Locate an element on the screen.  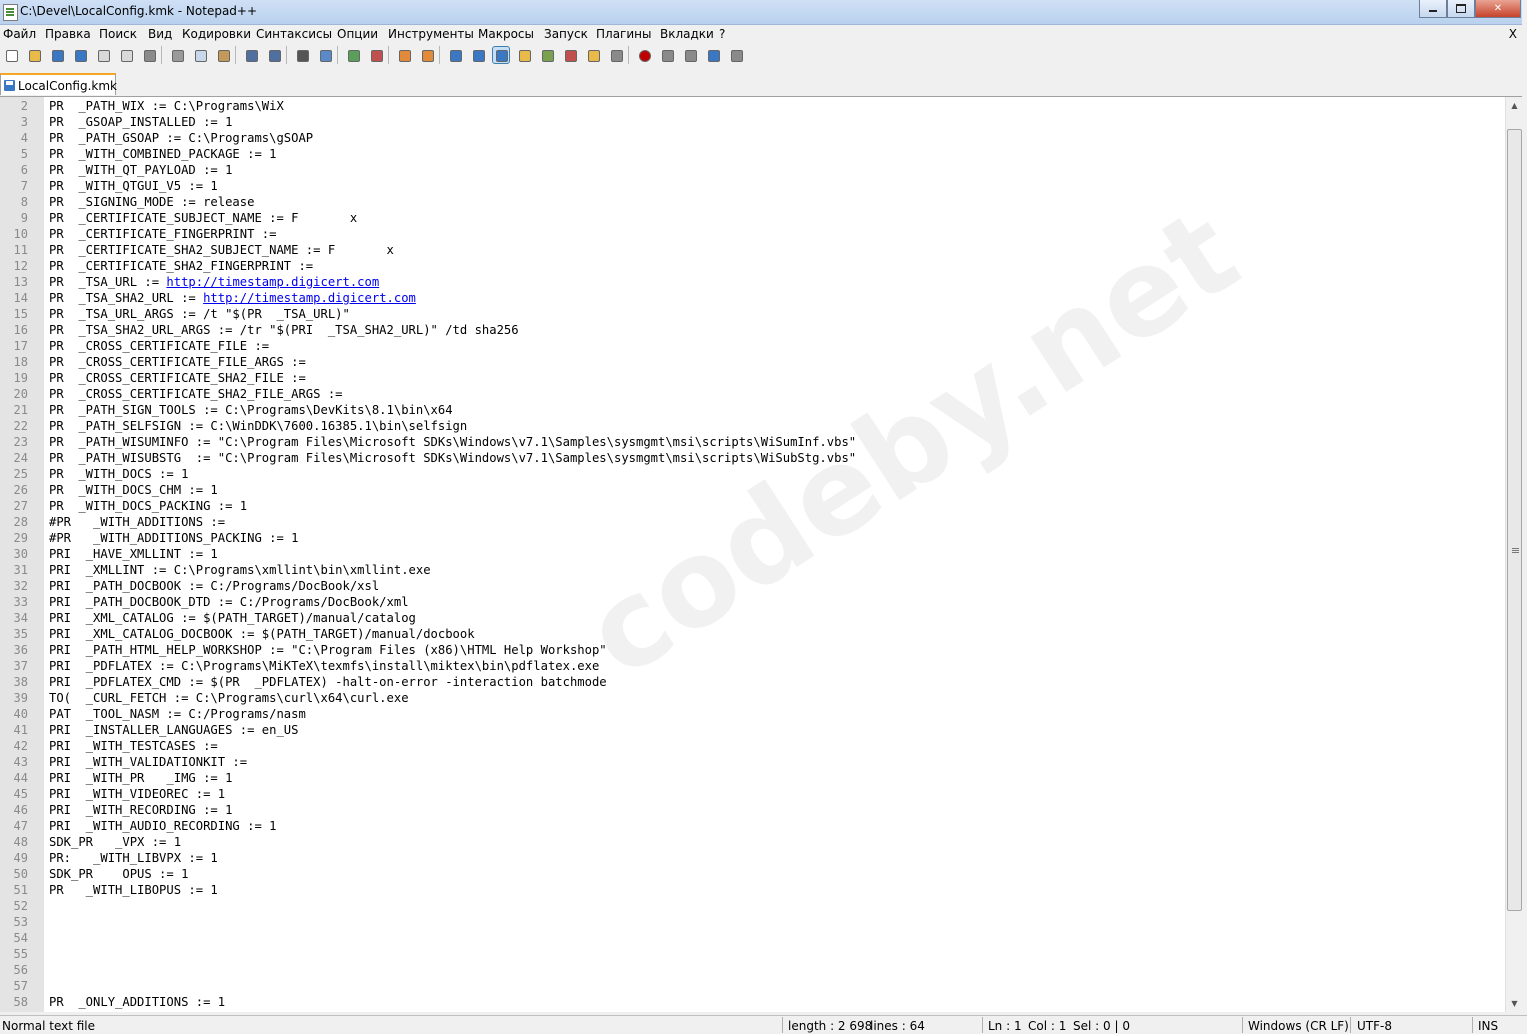
menu-item-11: Вкладки is located at coordinates (687, 34).